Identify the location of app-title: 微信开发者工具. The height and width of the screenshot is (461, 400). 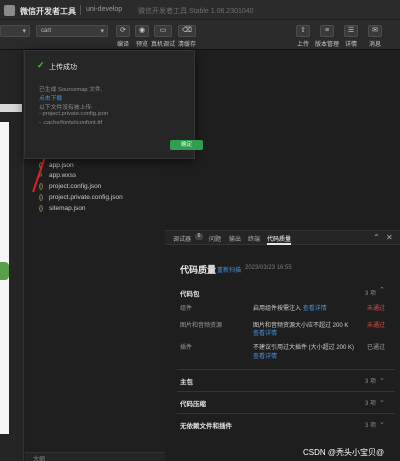
(48, 11).